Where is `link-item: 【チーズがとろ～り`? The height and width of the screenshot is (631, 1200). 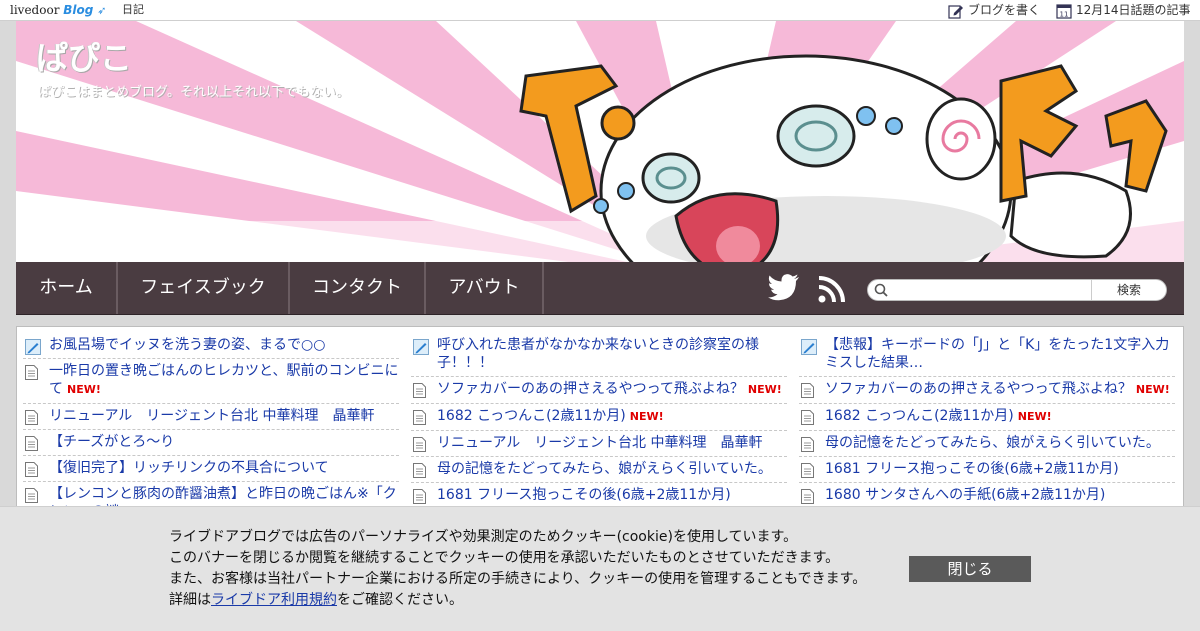
link-item: 【チーズがとろ～り is located at coordinates (211, 443).